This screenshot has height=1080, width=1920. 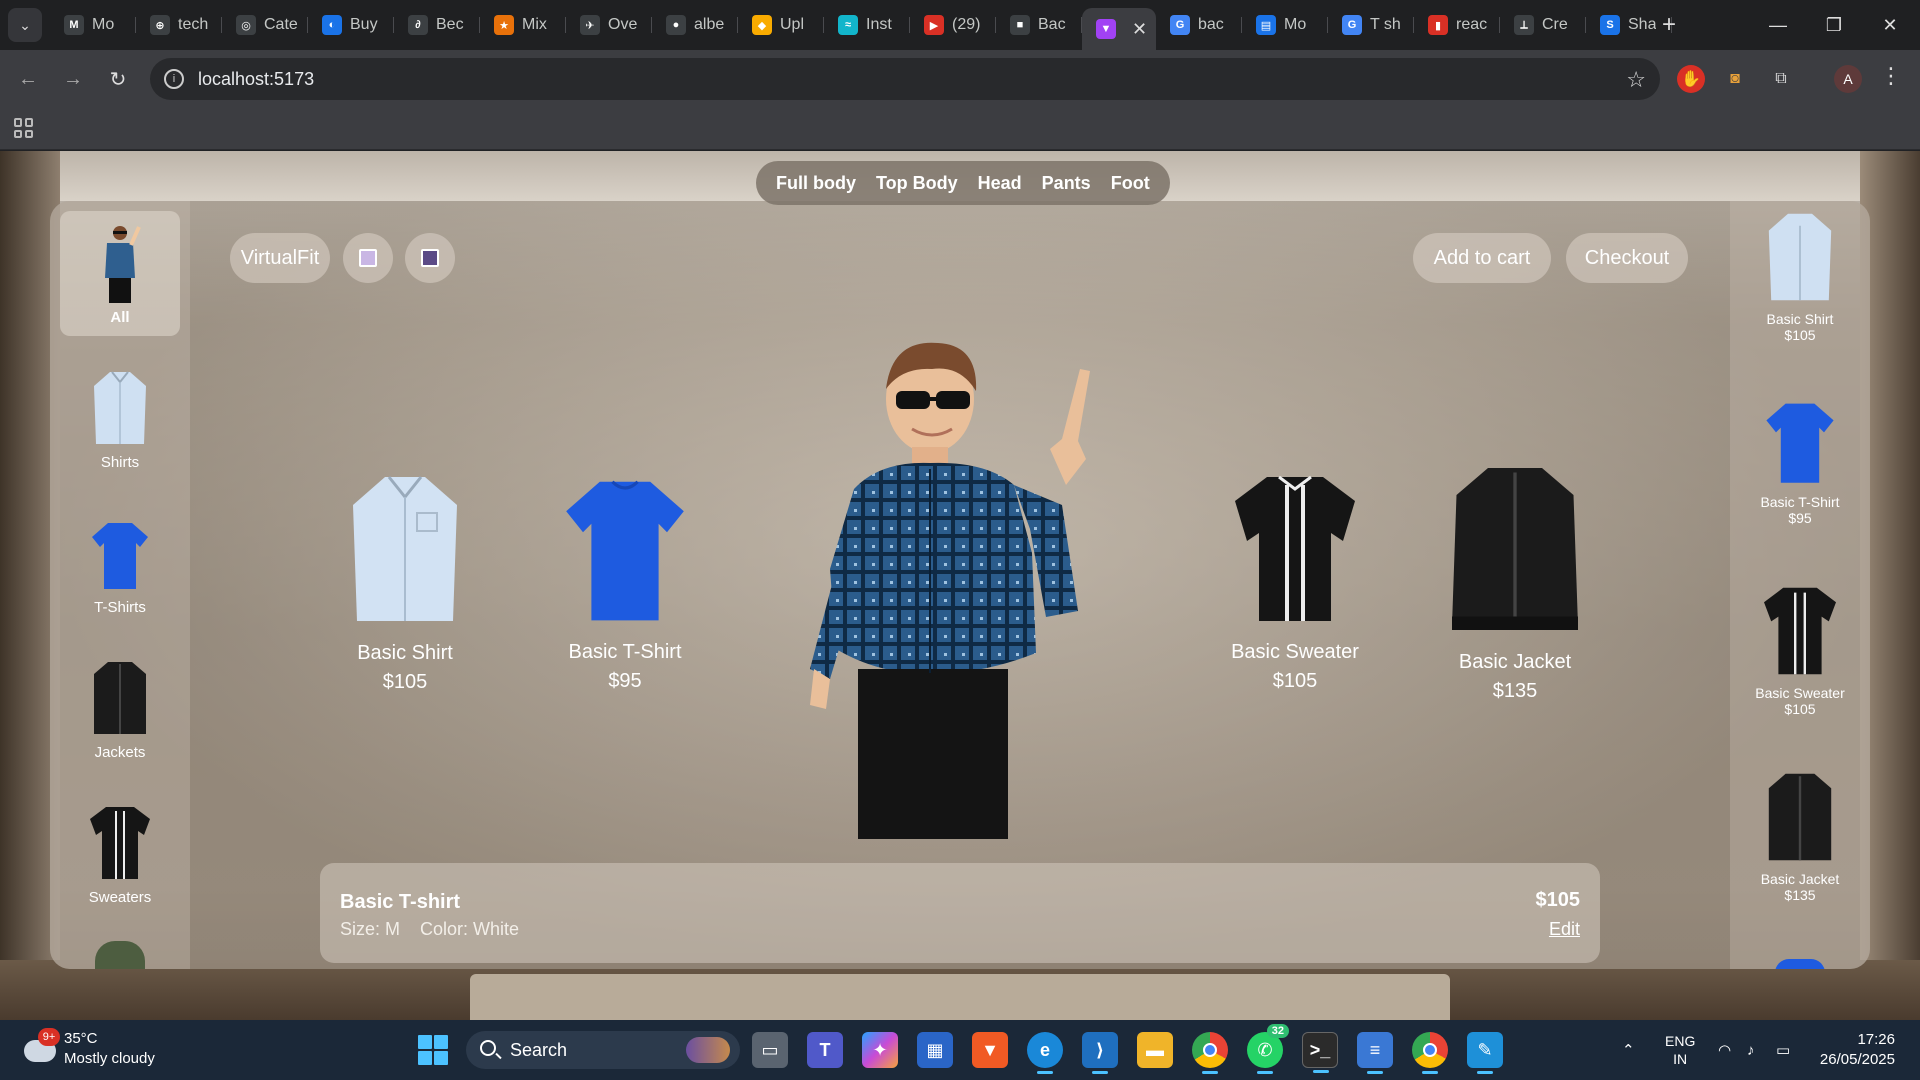 I want to click on nav-head: Head, so click(x=1000, y=183).